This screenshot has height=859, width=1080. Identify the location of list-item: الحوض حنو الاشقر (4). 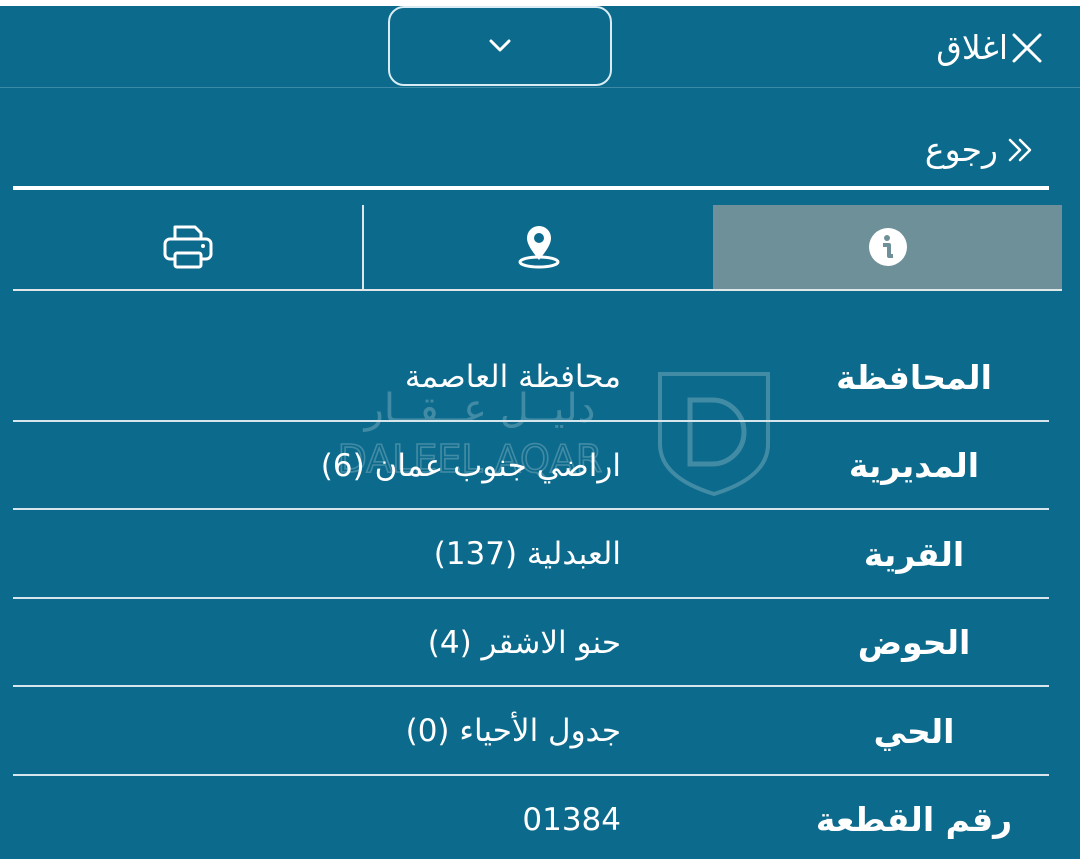
(531, 643).